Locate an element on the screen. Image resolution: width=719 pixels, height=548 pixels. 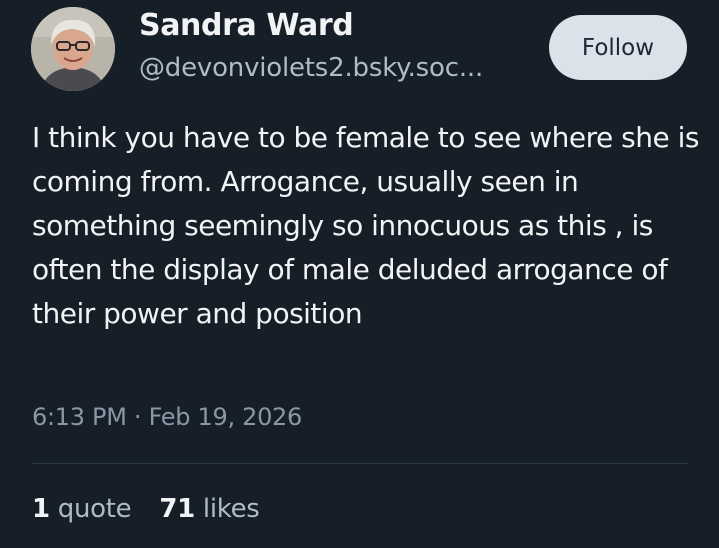
quotes-stat: 1 quote is located at coordinates (82, 509).